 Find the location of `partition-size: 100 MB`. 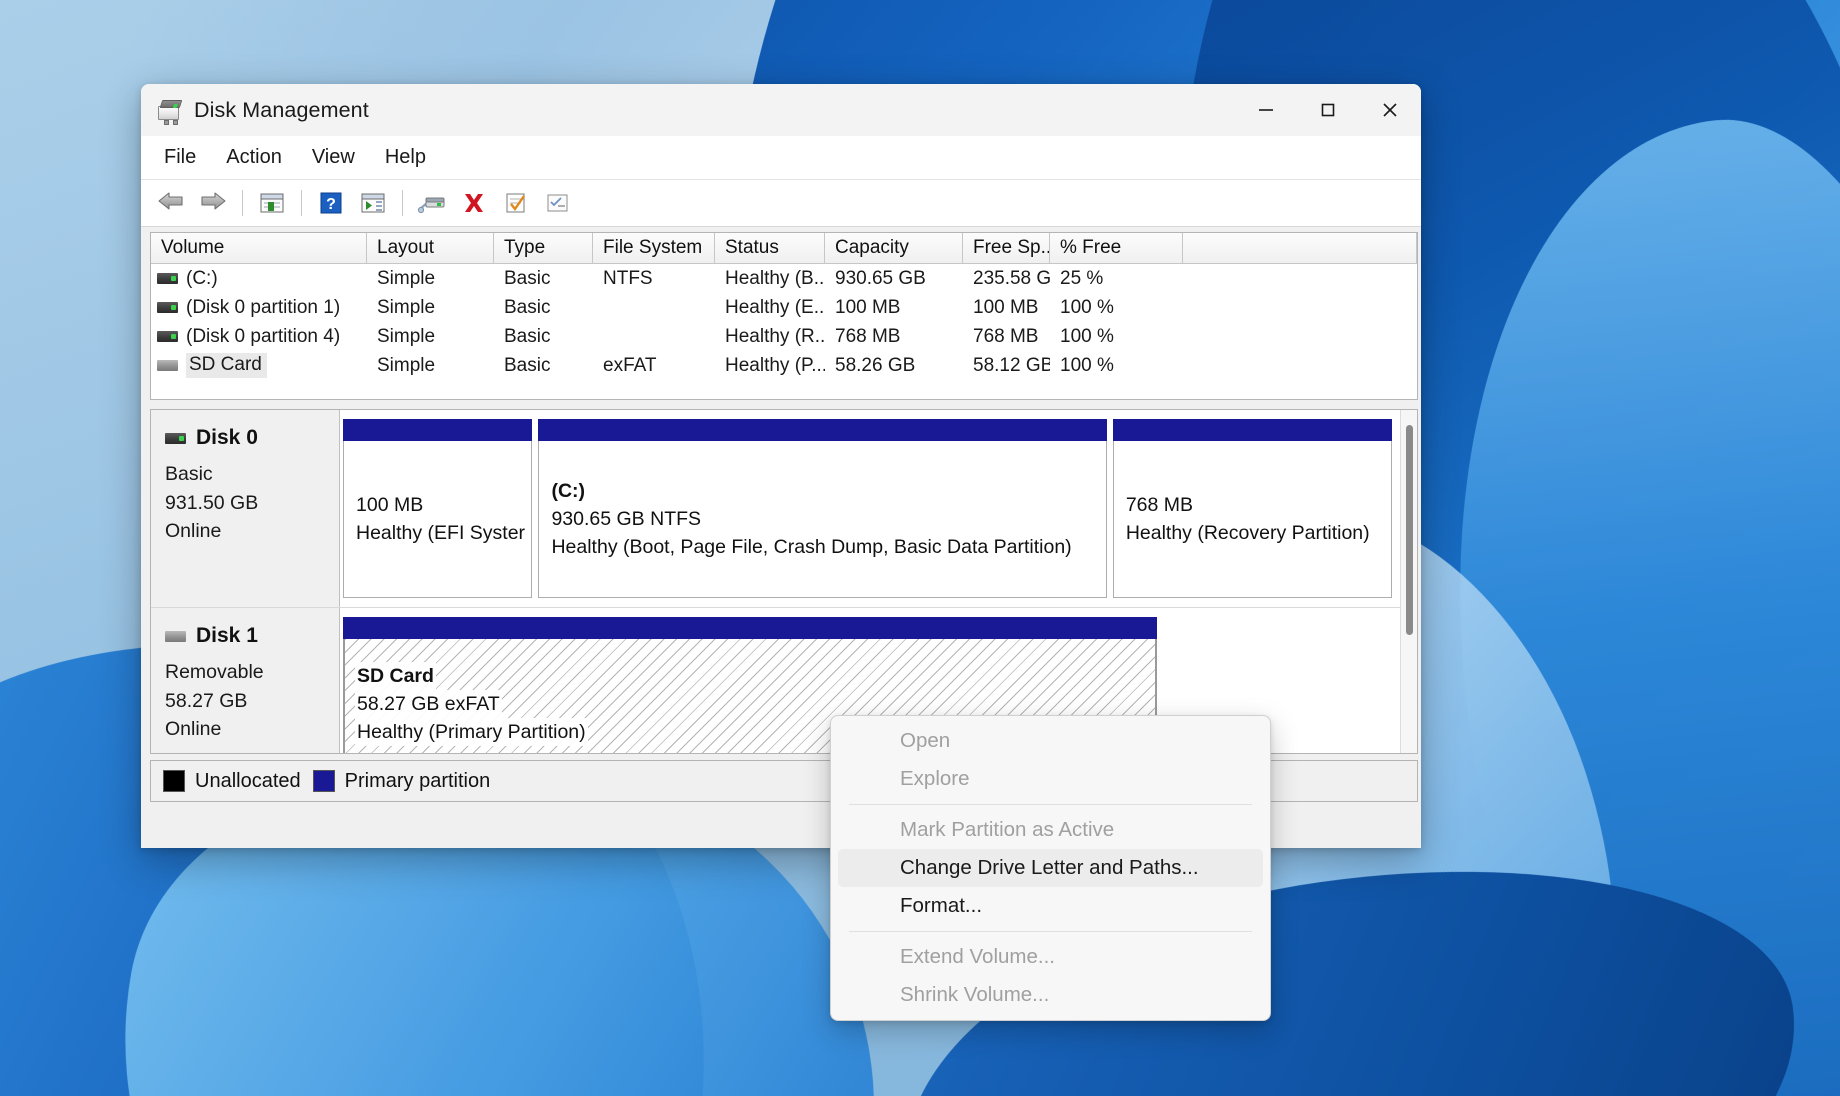

partition-size: 100 MB is located at coordinates (390, 504).